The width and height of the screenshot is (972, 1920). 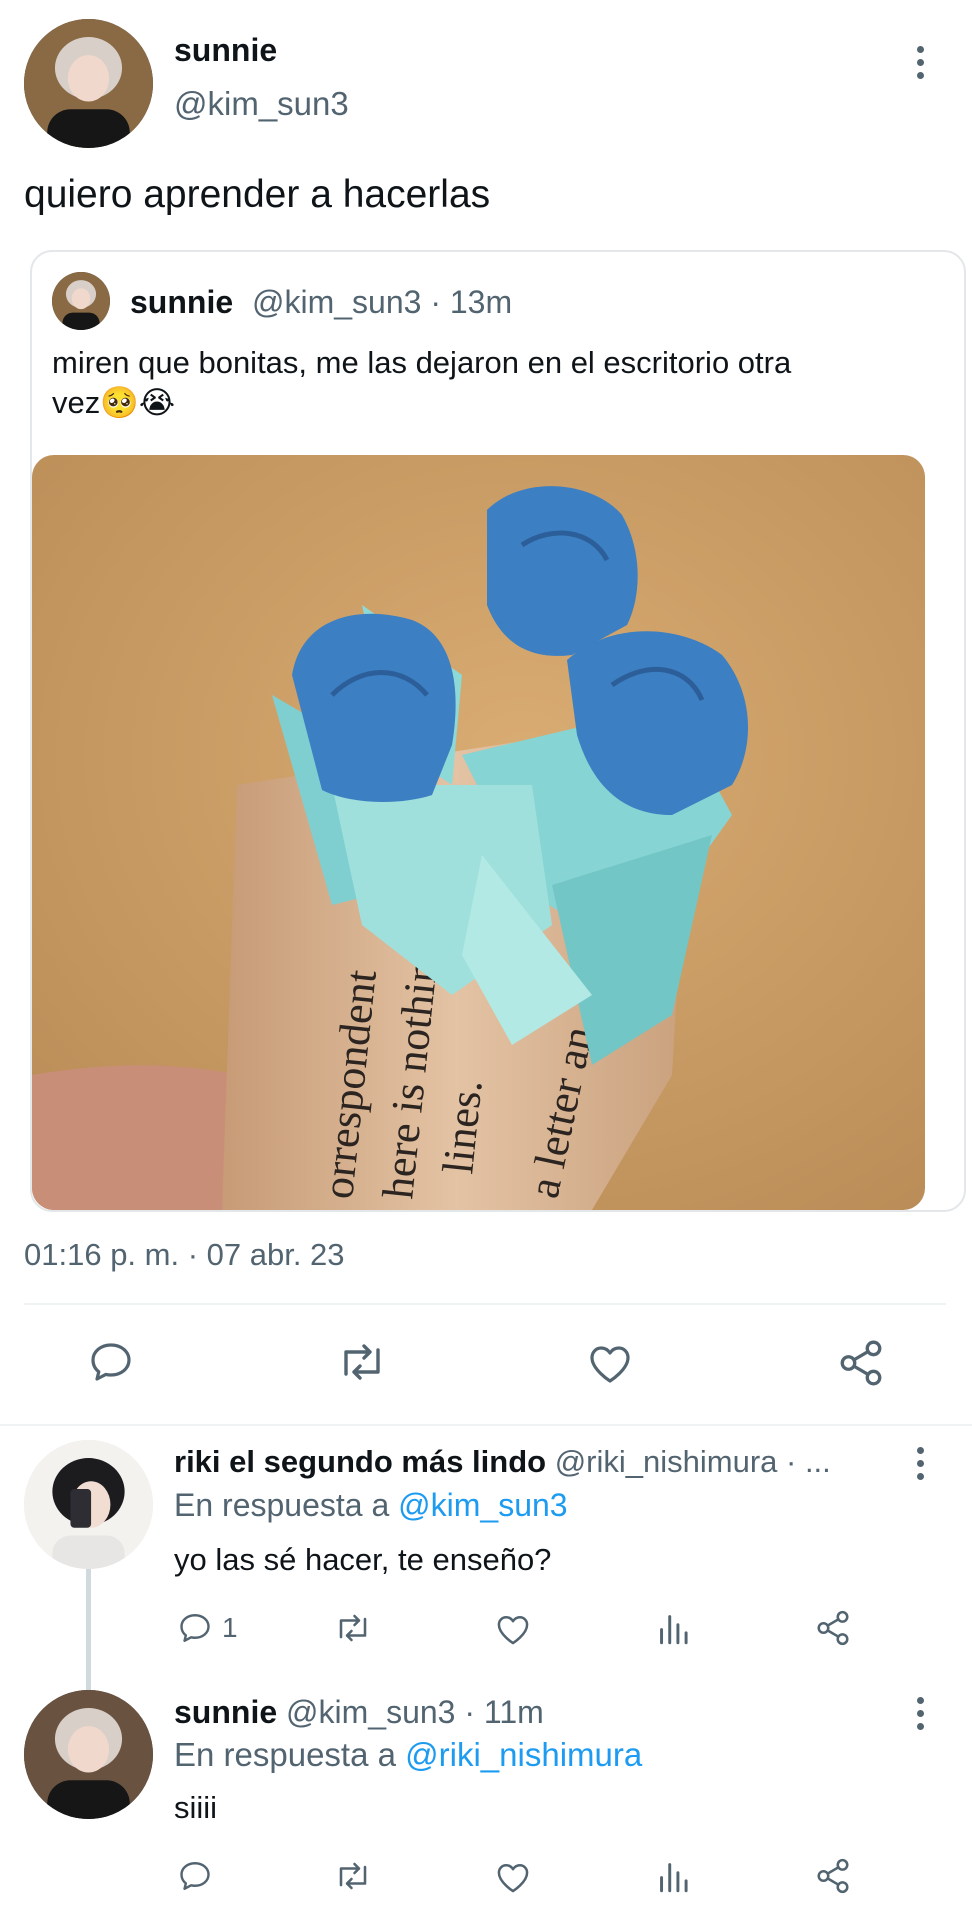 I want to click on mention-link: @kim_sun3, so click(x=482, y=1505).